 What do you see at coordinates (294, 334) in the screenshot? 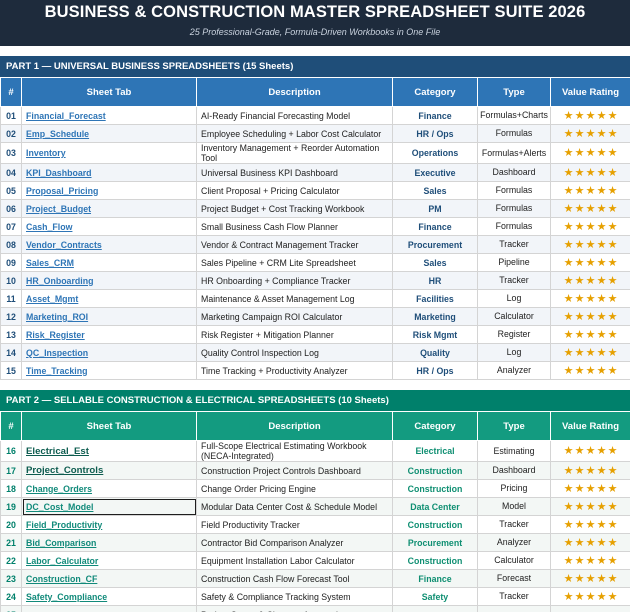
I see `description-cell: Risk Register + Mitigation Planner` at bounding box center [294, 334].